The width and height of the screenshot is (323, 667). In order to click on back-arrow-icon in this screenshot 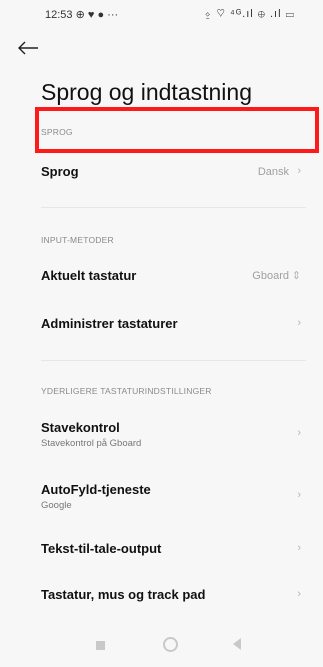, I will do `click(28, 48)`.